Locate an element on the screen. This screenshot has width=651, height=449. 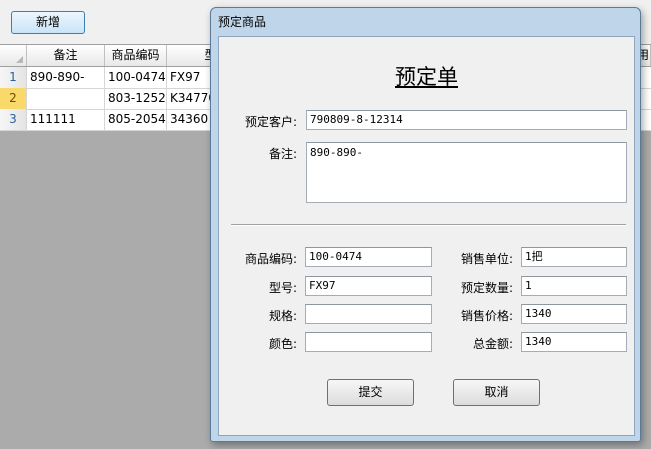
unit-label: 销售单位: is located at coordinates (486, 259).